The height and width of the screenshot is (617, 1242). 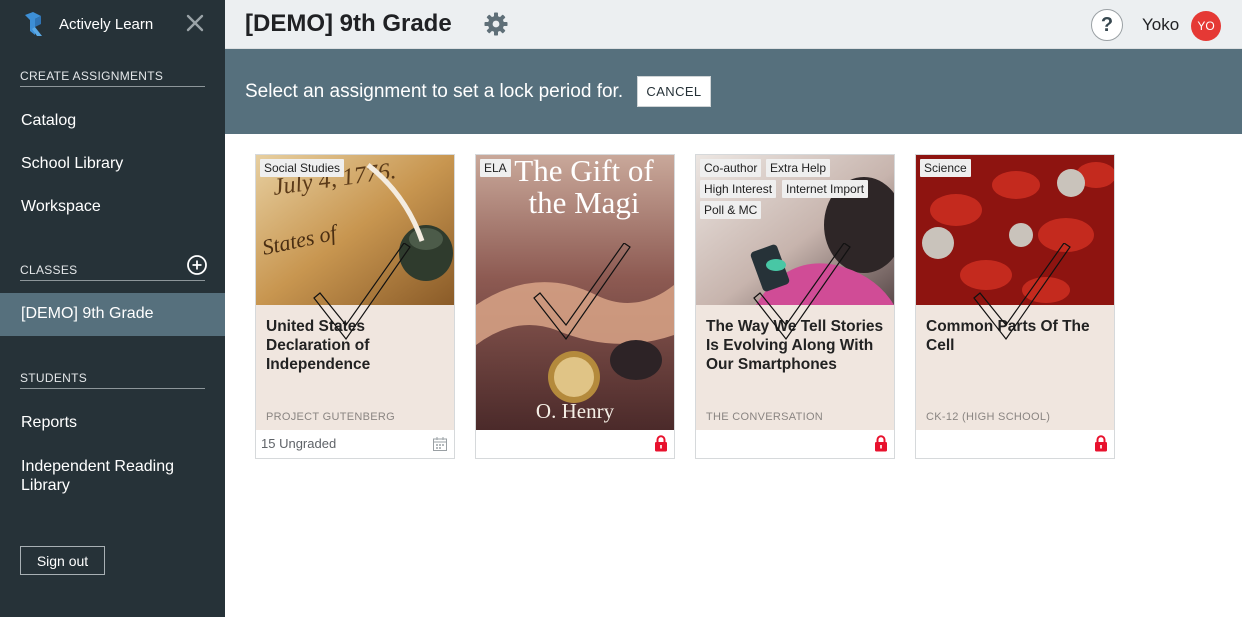 What do you see at coordinates (348, 23) in the screenshot?
I see `page-title: [DEMO] 9th Grade` at bounding box center [348, 23].